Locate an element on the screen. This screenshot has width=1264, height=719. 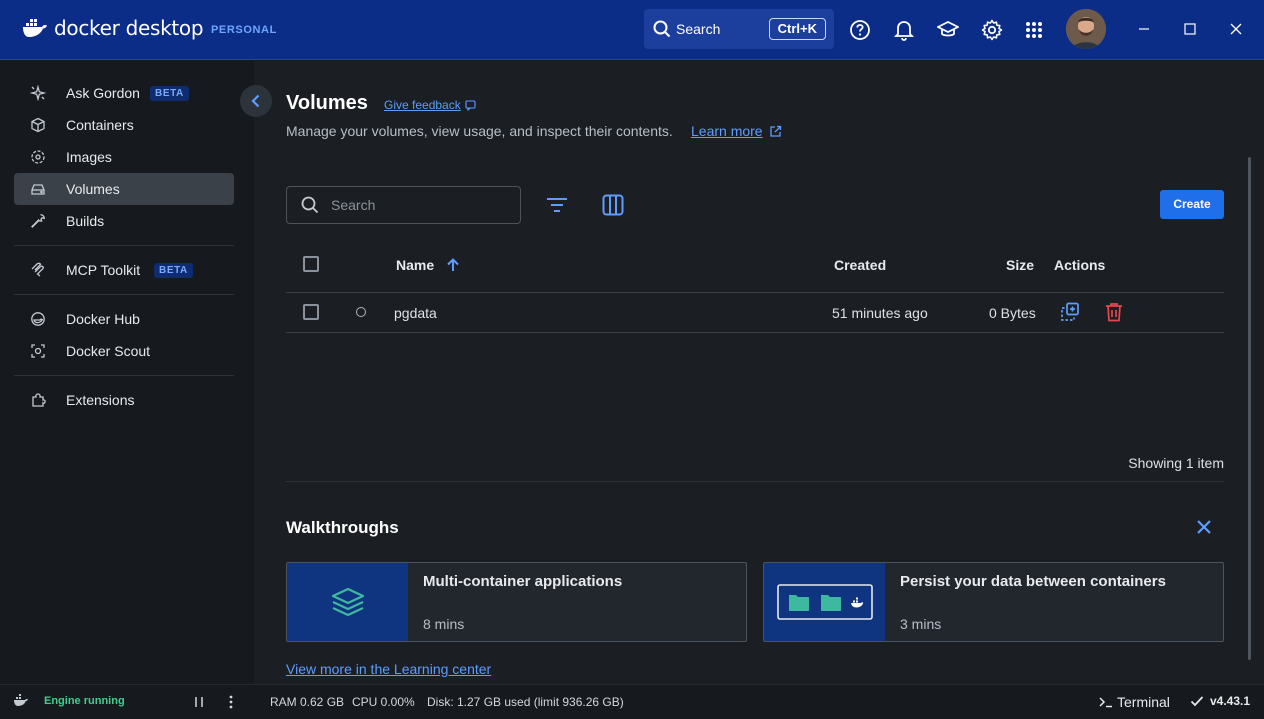
column-header-actions: Actions is located at coordinates (1080, 265).